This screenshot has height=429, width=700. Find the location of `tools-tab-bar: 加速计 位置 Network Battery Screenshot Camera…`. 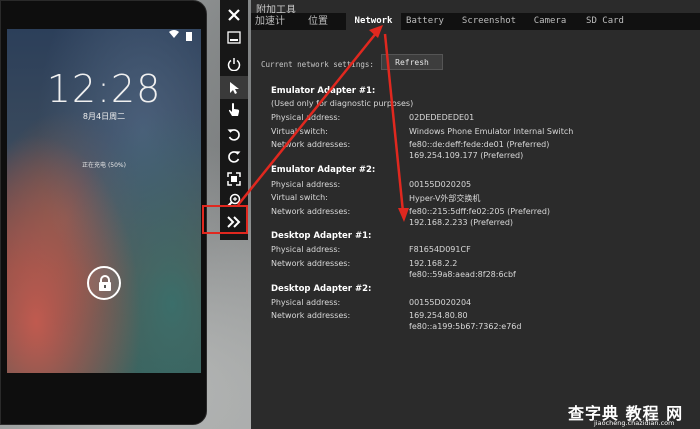

tools-tab-bar: 加速计 位置 Network Battery Screenshot Camera… is located at coordinates (475, 21).